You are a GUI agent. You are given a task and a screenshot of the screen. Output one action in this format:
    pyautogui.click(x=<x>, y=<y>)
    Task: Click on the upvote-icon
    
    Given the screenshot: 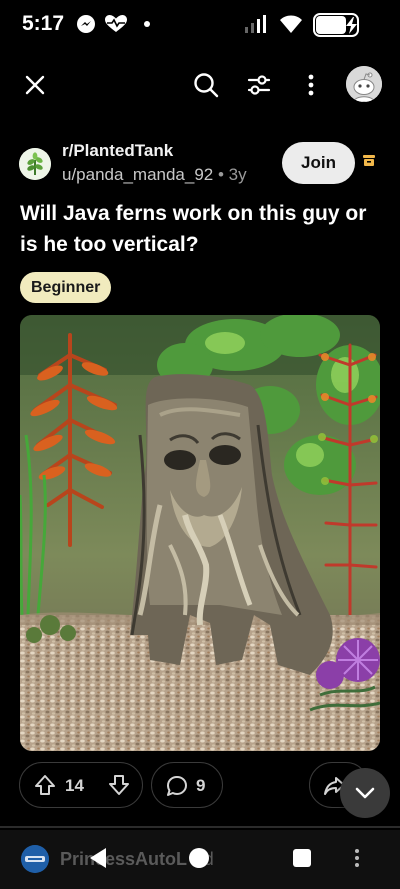 What is the action you would take?
    pyautogui.click(x=45, y=785)
    